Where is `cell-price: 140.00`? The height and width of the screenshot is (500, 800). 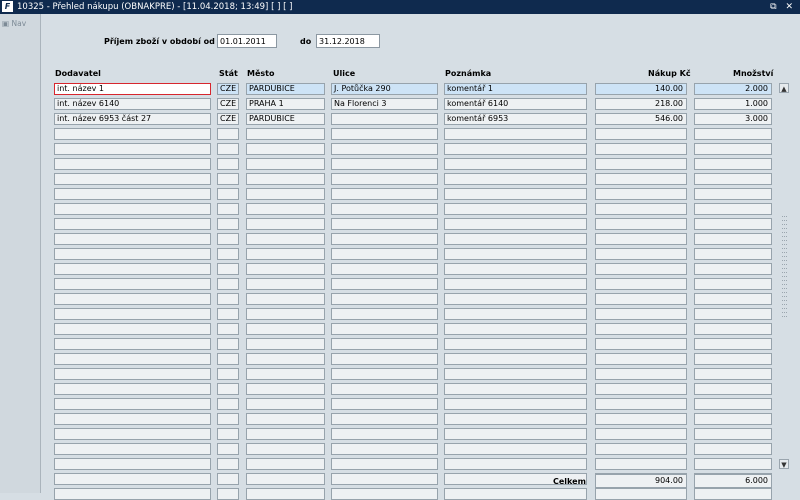 cell-price: 140.00 is located at coordinates (641, 89).